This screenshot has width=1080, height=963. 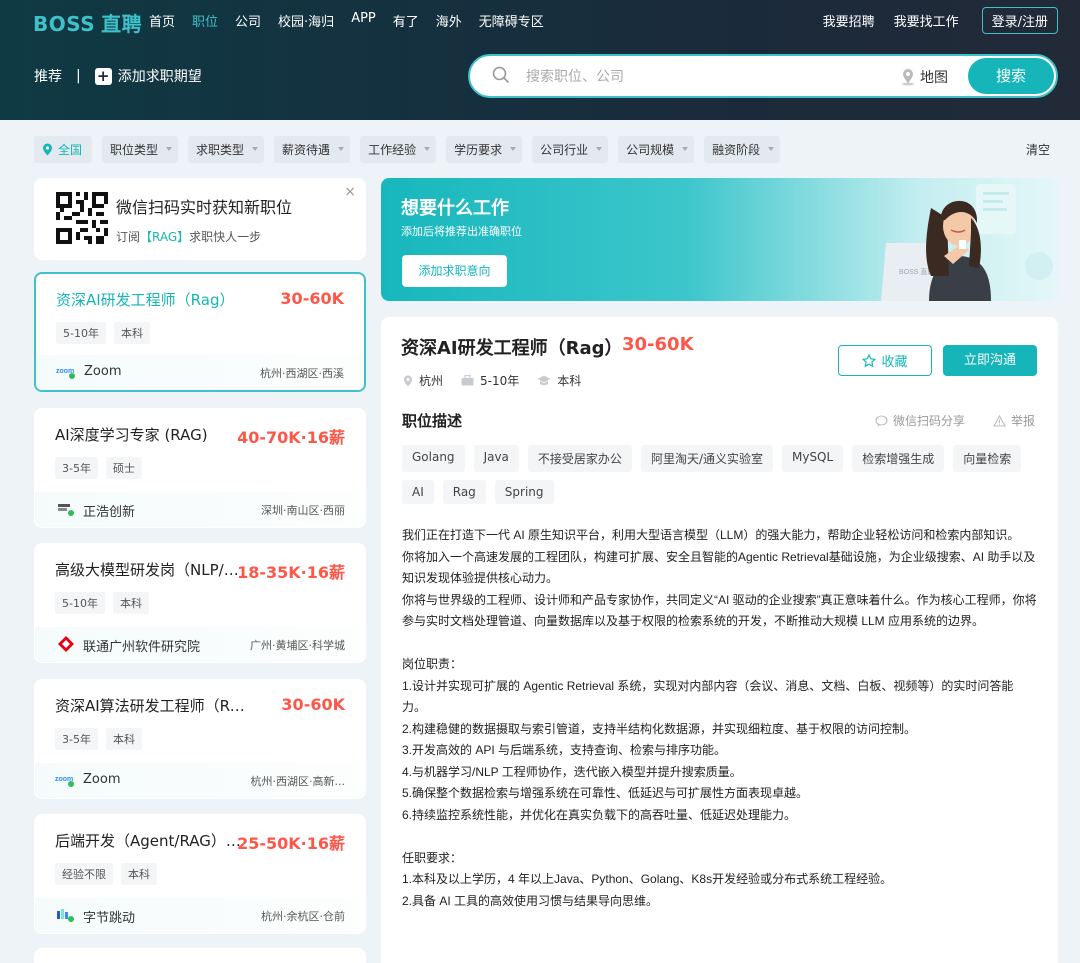 What do you see at coordinates (123, 468) in the screenshot?
I see `job-tag: 硕士` at bounding box center [123, 468].